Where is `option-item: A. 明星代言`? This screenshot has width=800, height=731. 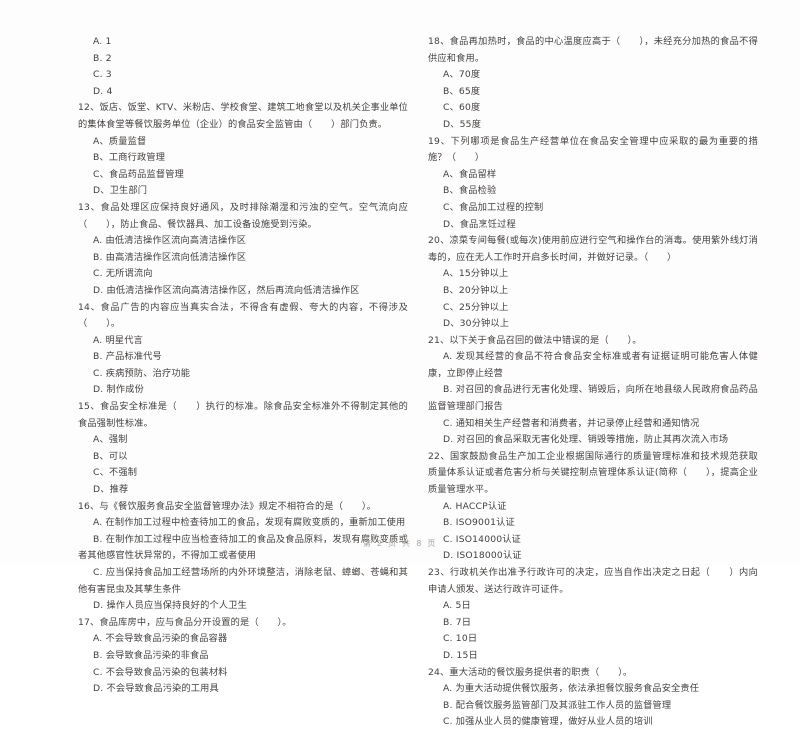
option-item: A. 明星代言 is located at coordinates (118, 340).